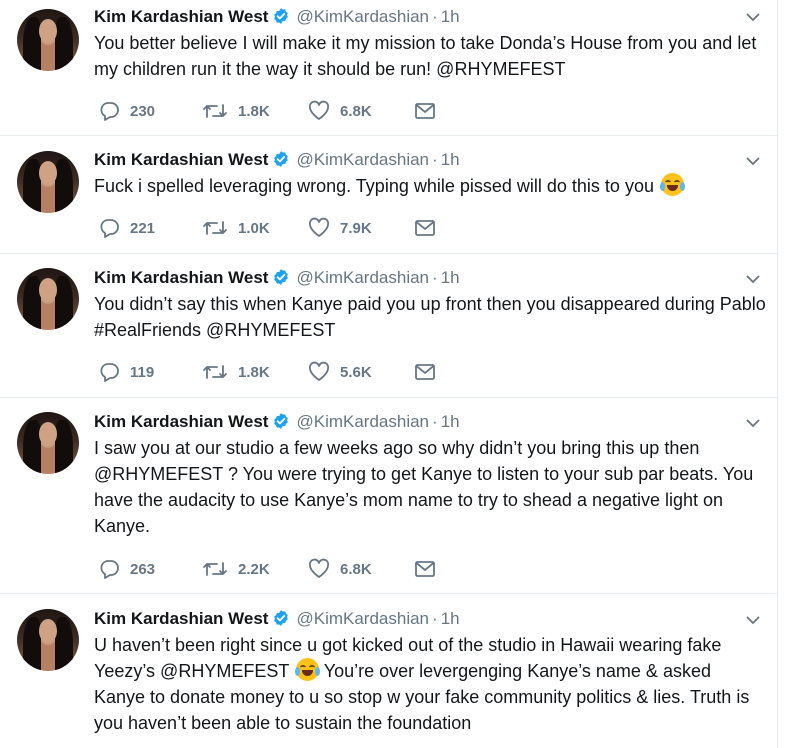 Image resolution: width=812 pixels, height=748 pixels. Describe the element at coordinates (236, 228) in the screenshot. I see `retweet-button: 1.0K` at that location.